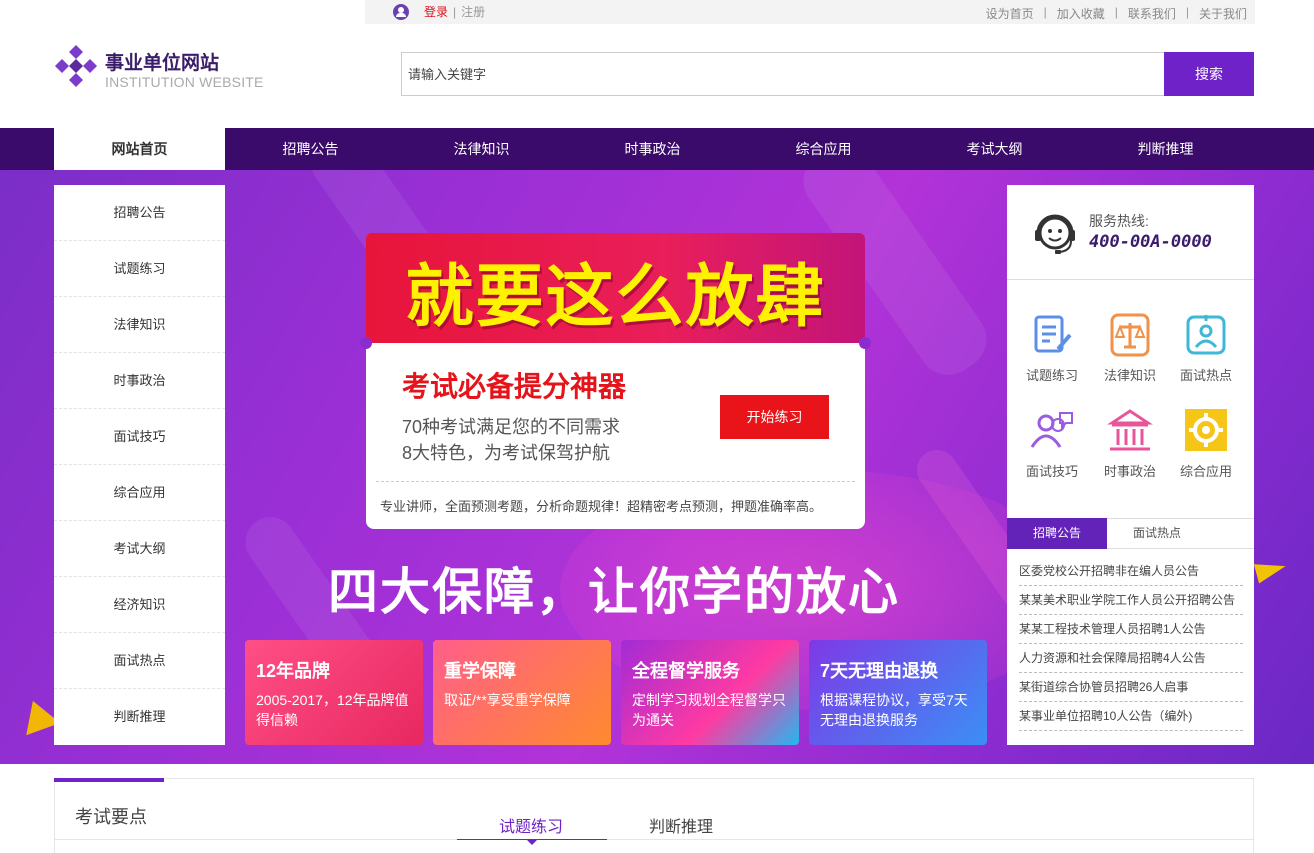 This screenshot has height=853, width=1314. I want to click on news-item: 人力资源和社会保障局招聘4人公告, so click(1131, 658).